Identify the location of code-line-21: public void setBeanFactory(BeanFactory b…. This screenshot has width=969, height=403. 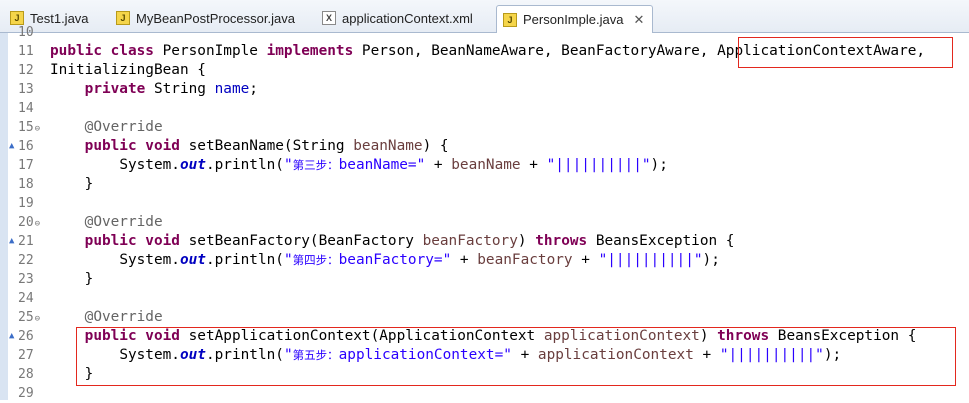
(409, 241).